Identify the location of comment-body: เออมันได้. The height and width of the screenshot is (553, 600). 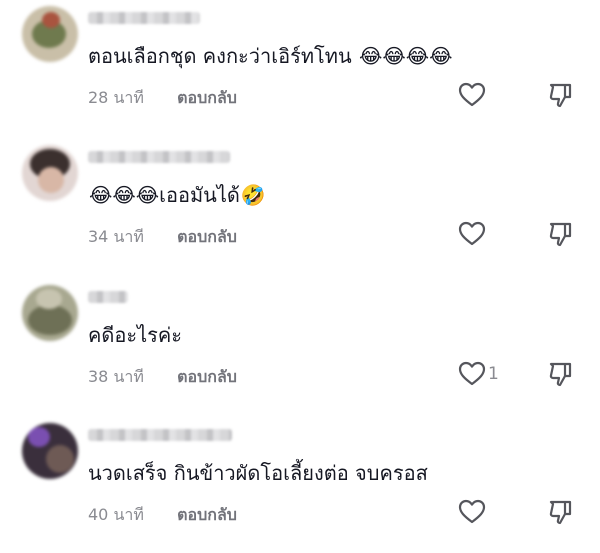
(199, 195).